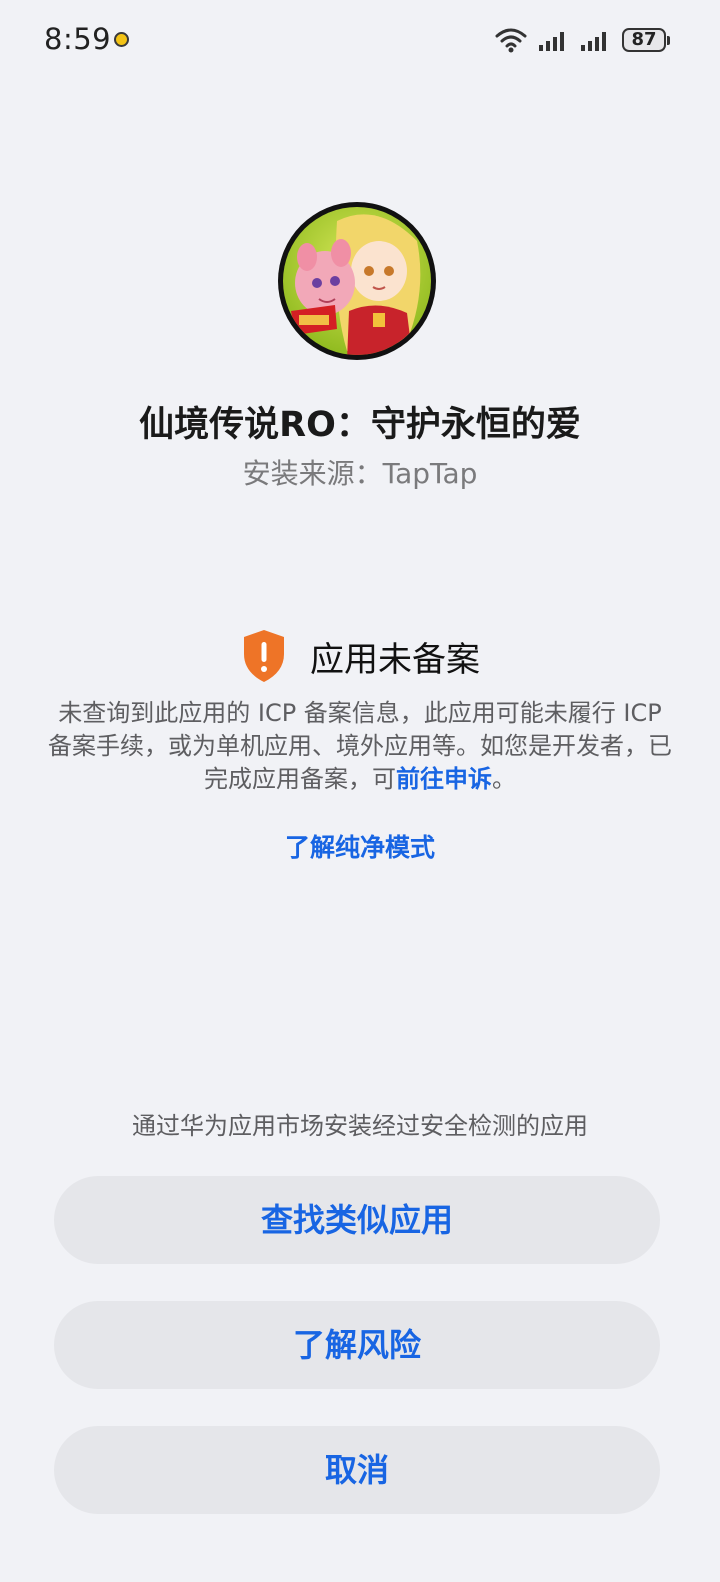 This screenshot has height=1582, width=720. I want to click on warning-header: 应用未备案, so click(360, 656).